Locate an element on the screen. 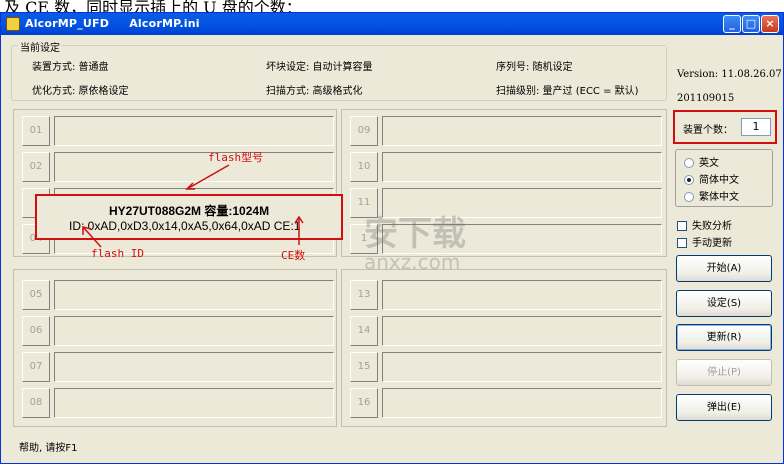  slot-16: 16 is located at coordinates (506, 403).